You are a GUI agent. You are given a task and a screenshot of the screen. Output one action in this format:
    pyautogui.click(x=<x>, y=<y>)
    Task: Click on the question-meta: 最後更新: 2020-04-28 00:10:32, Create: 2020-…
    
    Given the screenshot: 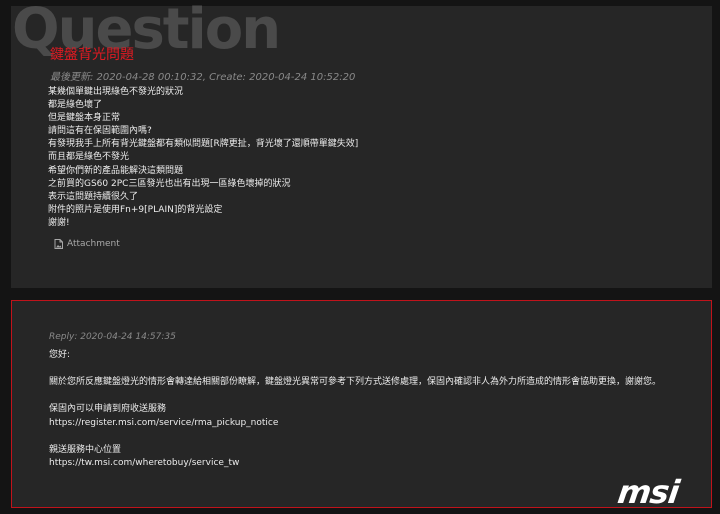 What is the action you would take?
    pyautogui.click(x=203, y=77)
    